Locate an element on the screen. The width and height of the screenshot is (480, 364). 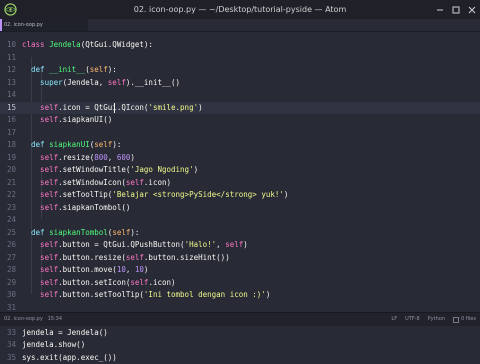
code-line: 29 self.button.setIcon(self.icon) is located at coordinates (240, 283).